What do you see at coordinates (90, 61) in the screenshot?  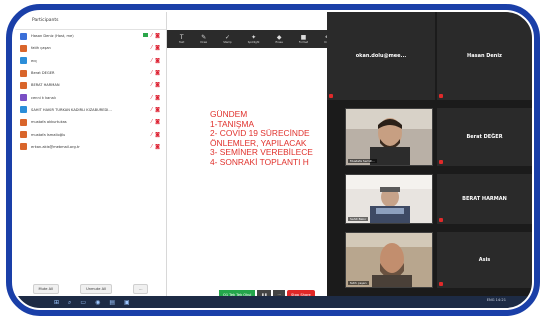 I see `participant-row: ecç ⁄ ◙` at bounding box center [90, 61].